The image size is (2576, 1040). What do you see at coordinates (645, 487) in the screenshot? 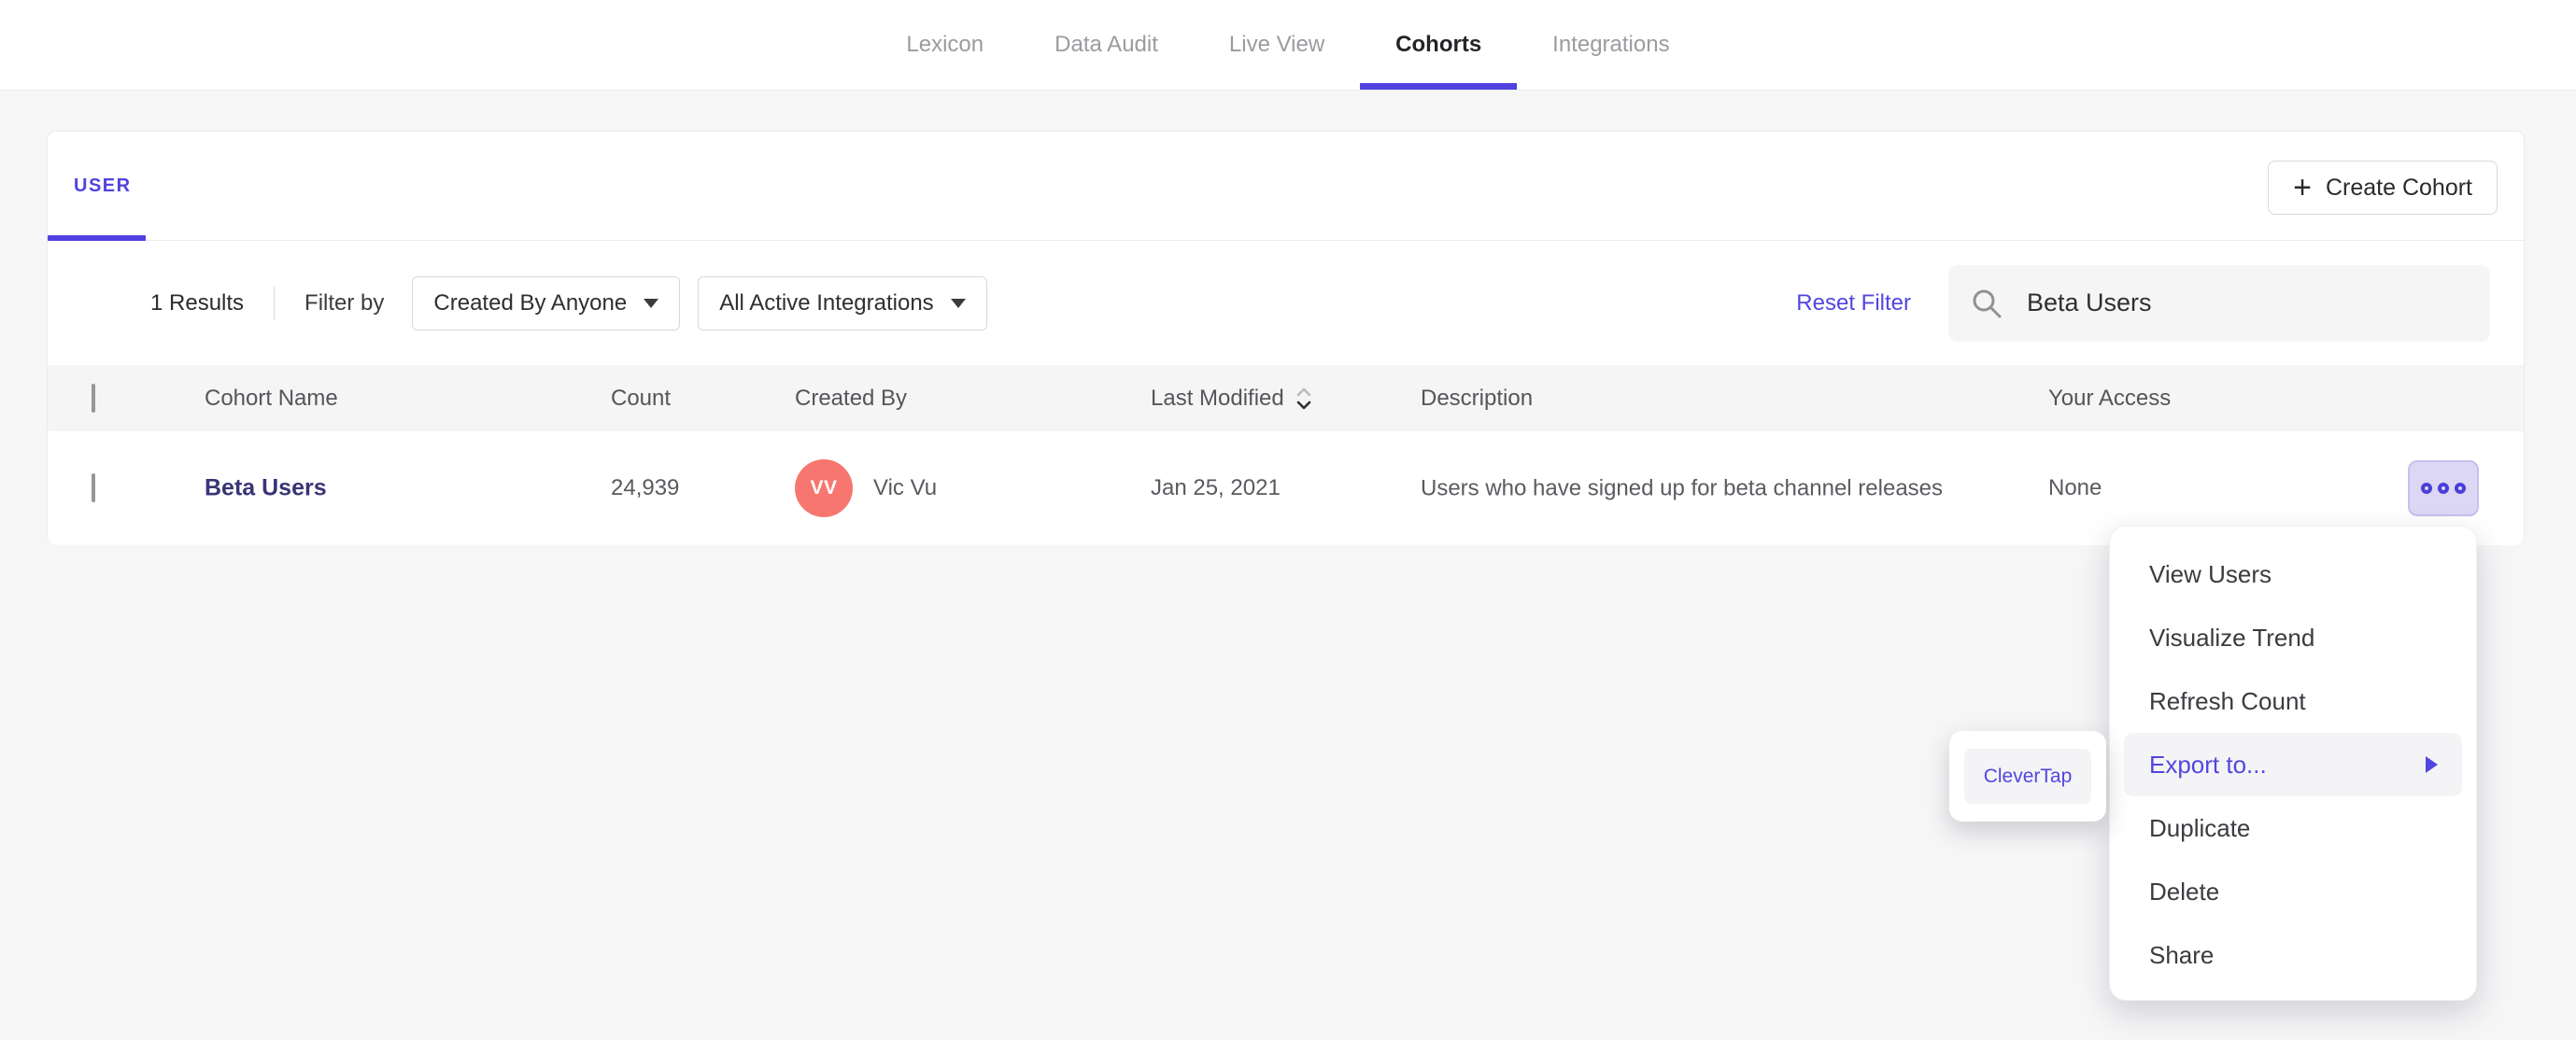
I see `cohort-count: 24,939` at bounding box center [645, 487].